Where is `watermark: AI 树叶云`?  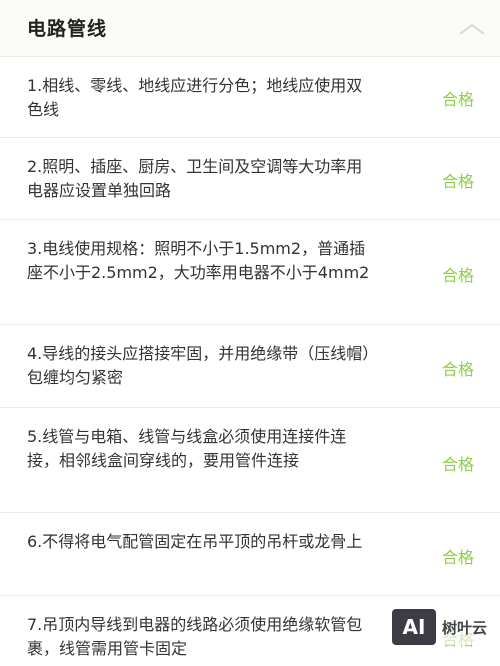
watermark: AI 树叶云 is located at coordinates (444, 627).